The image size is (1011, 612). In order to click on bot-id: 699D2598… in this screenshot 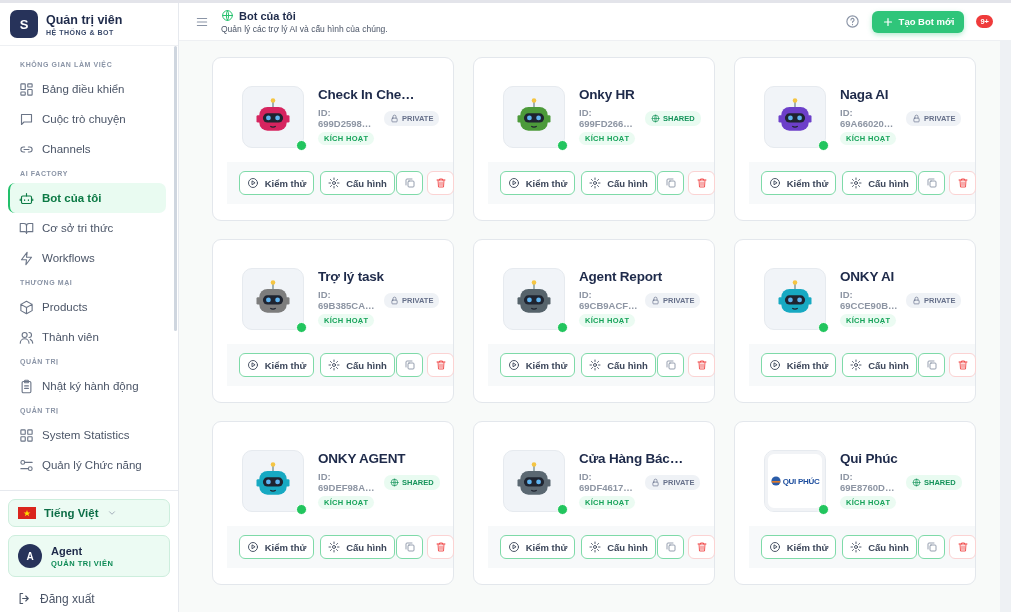, I will do `click(345, 123)`.